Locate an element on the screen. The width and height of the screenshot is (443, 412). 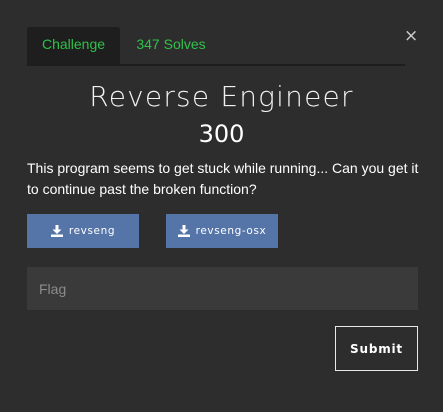
download-revseng-osx-button: revseng-osx is located at coordinates (222, 231).